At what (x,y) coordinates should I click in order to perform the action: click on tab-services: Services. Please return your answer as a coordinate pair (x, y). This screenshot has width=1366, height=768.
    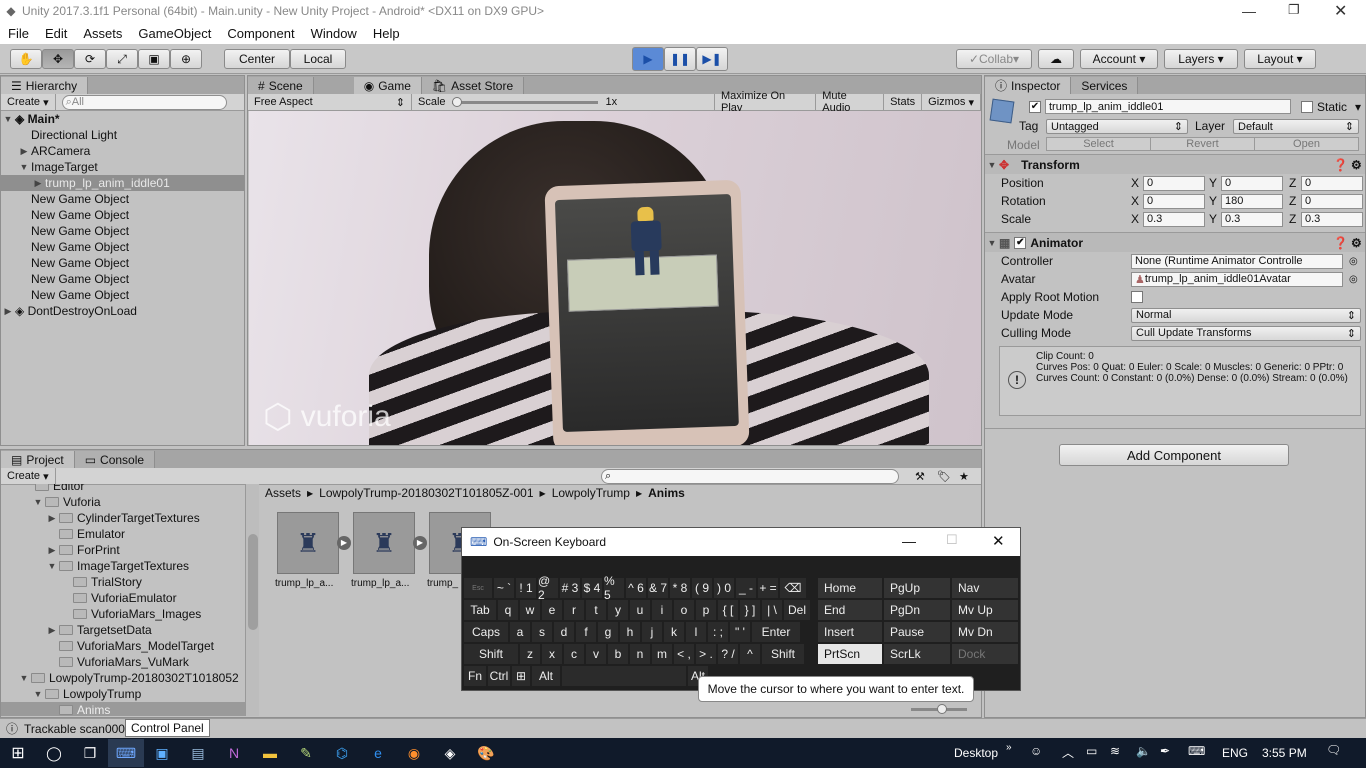
    Looking at the image, I should click on (1105, 85).